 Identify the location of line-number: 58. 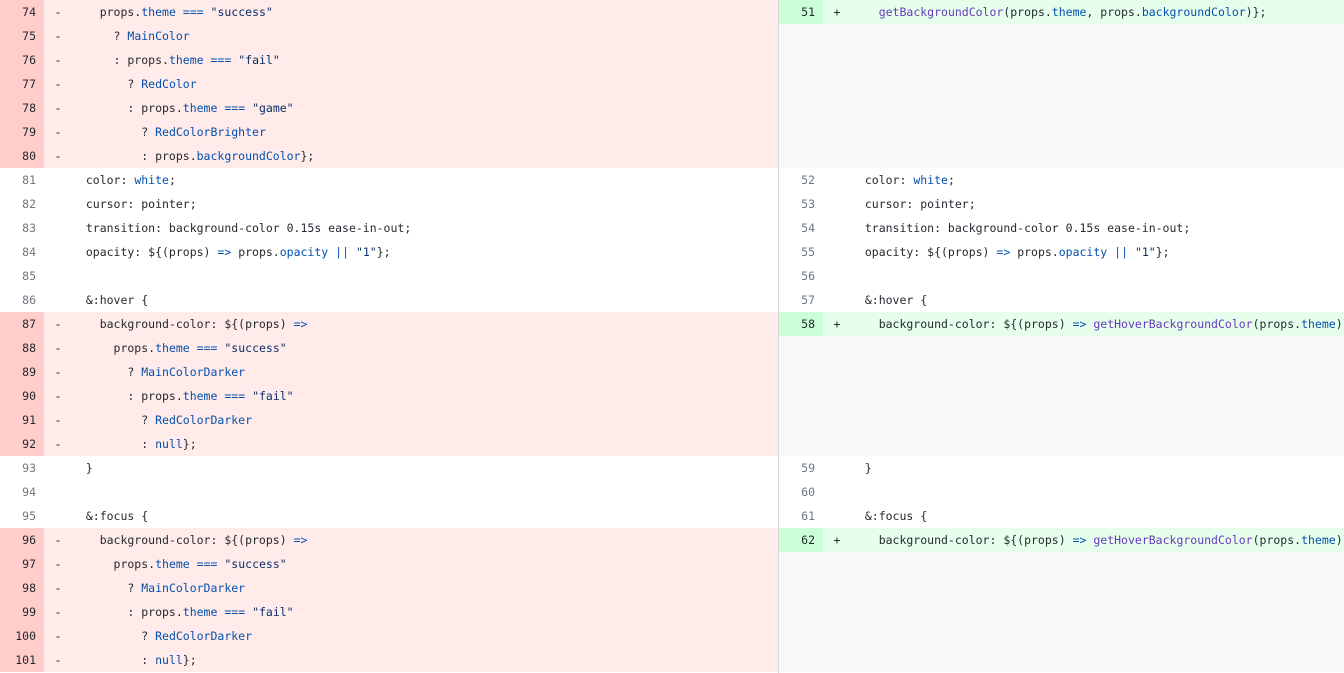
(801, 324).